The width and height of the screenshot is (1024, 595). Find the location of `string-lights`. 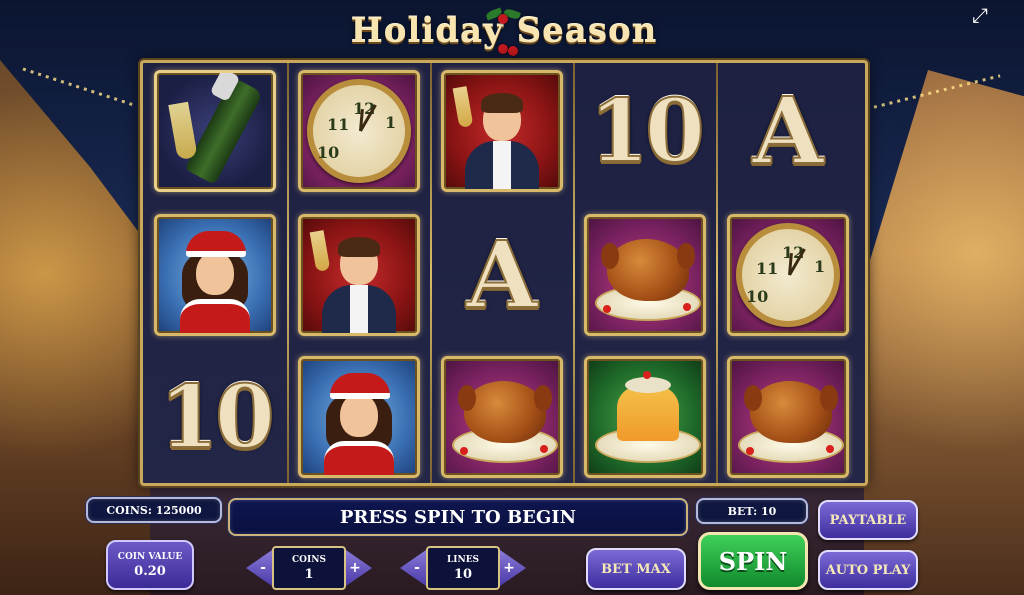

string-lights is located at coordinates (80, 87).